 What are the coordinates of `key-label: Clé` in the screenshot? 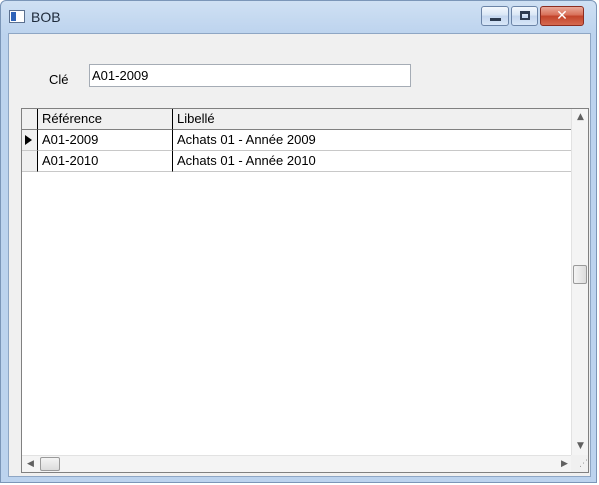 It's located at (59, 79).